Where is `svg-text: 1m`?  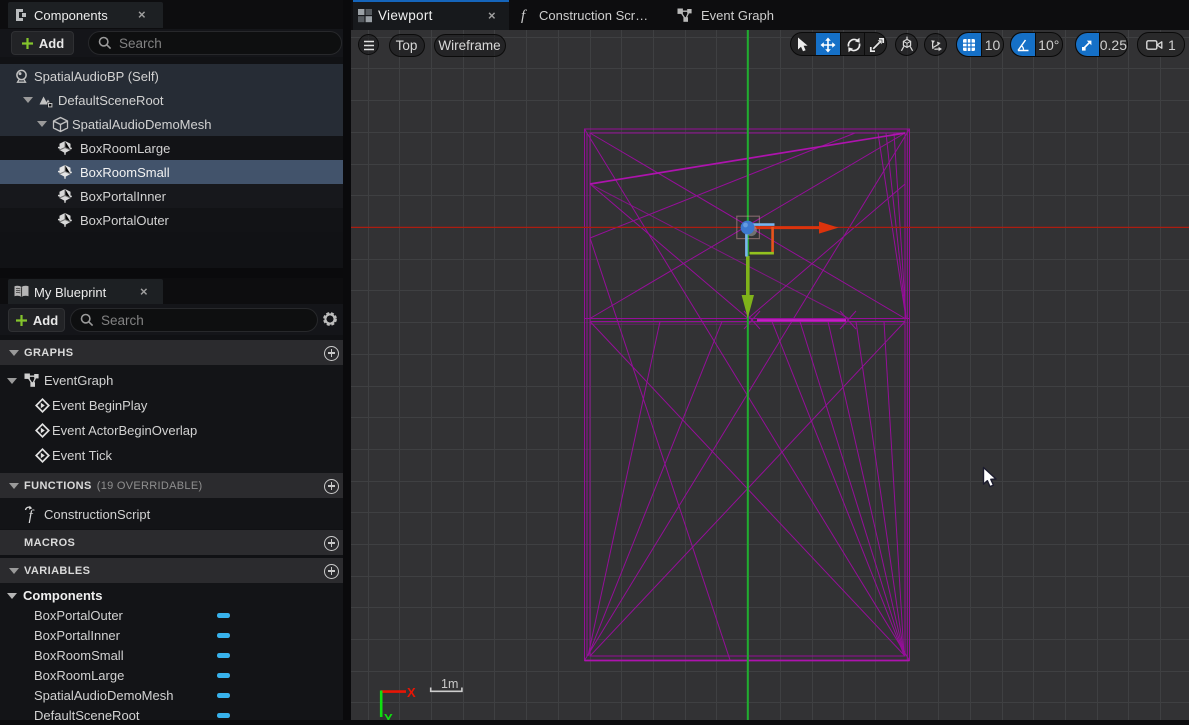
svg-text: 1m is located at coordinates (449, 684).